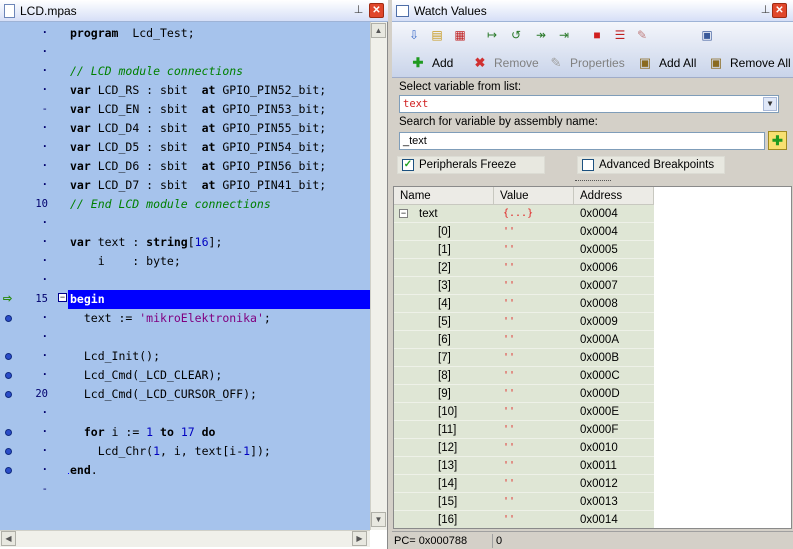 Image resolution: width=793 pixels, height=549 pixels. I want to click on properties-label: Properties, so click(597, 63).